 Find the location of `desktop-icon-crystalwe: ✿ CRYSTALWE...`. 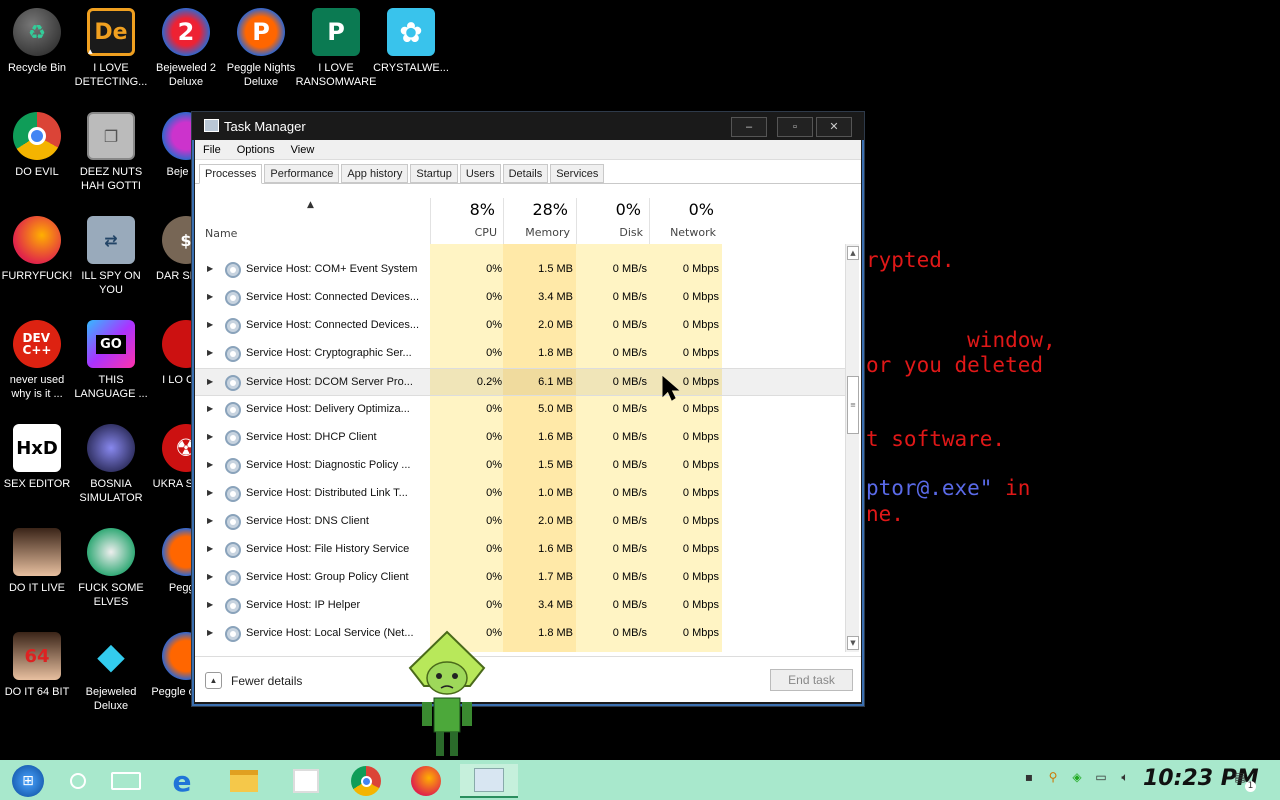

desktop-icon-crystalwe: ✿ CRYSTALWE... is located at coordinates (411, 41).